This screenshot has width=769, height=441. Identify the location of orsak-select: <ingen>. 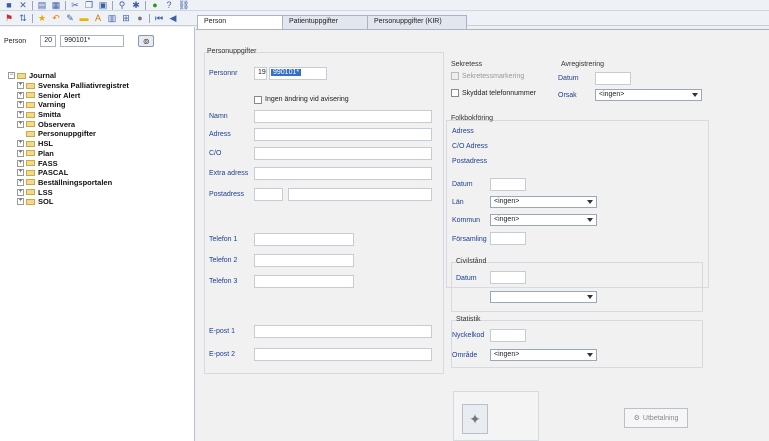
(648, 95).